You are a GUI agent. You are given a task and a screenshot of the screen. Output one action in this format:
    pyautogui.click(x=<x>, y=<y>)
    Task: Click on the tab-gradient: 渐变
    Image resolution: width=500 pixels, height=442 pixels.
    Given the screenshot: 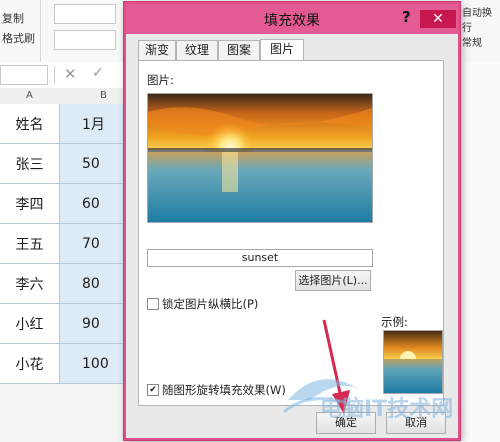 What is the action you would take?
    pyautogui.click(x=157, y=50)
    